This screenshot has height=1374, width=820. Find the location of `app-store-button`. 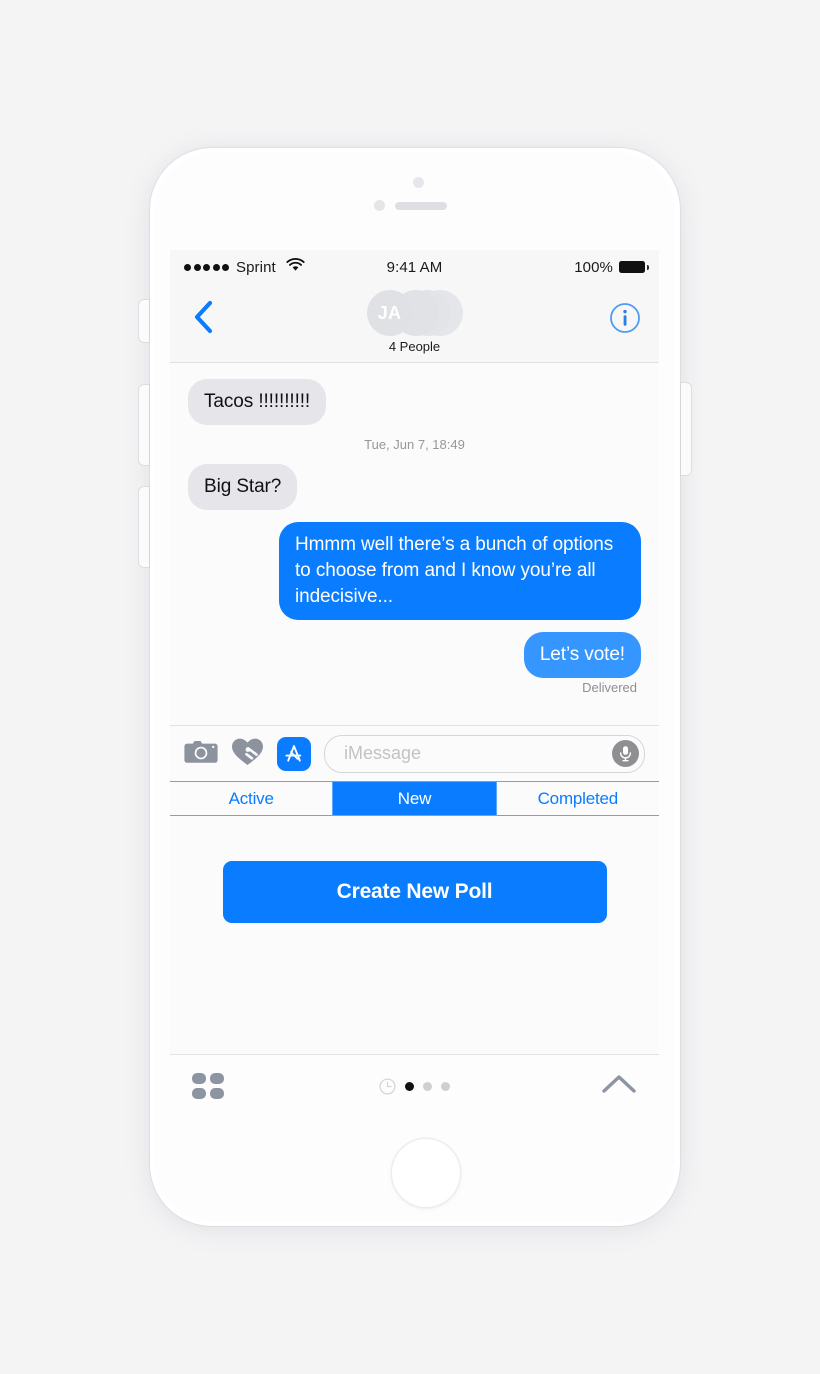

app-store-button is located at coordinates (294, 753).